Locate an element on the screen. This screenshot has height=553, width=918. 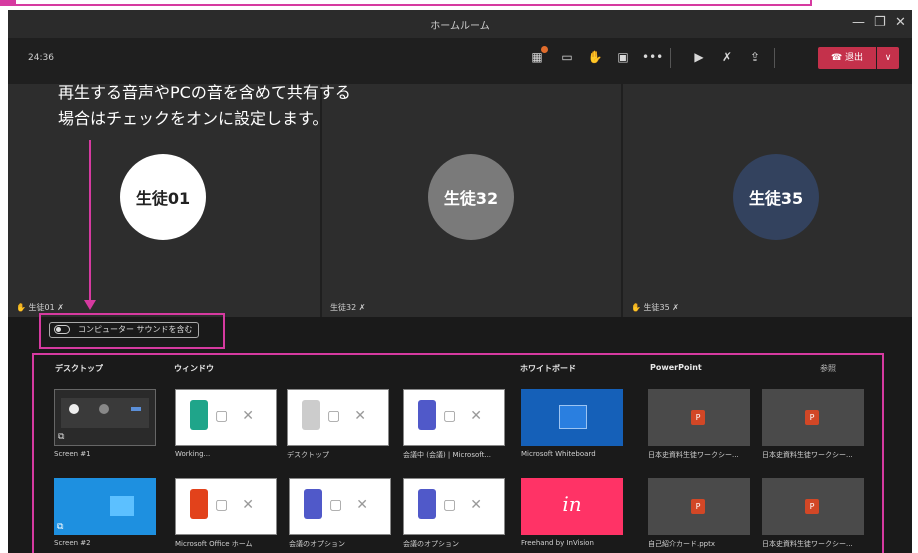
item-caption: Screen #2 is located at coordinates (72, 543).